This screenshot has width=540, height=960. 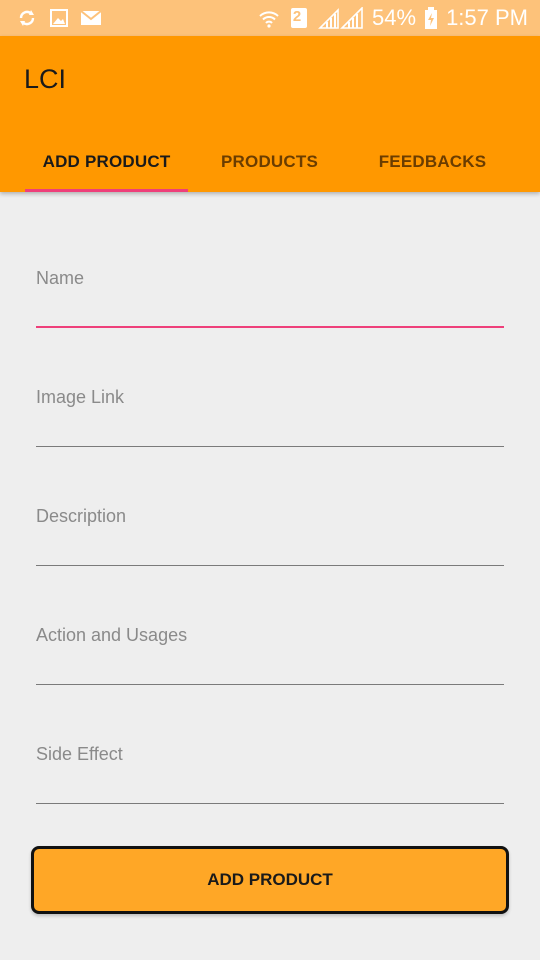 I want to click on tab-label: FEEDBACKS, so click(x=432, y=161).